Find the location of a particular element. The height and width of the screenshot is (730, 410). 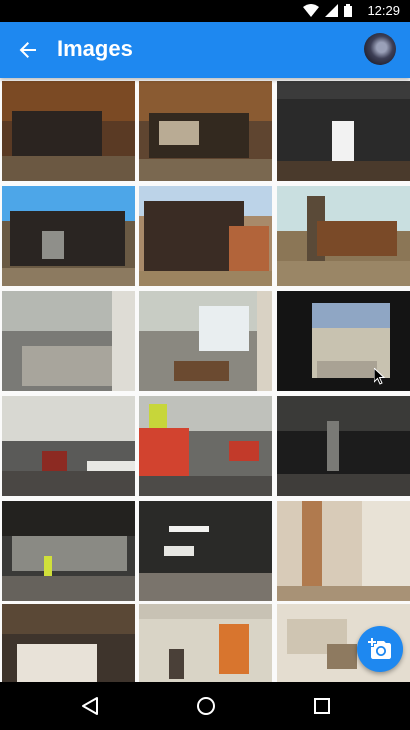

square-recents-icon is located at coordinates (322, 706).